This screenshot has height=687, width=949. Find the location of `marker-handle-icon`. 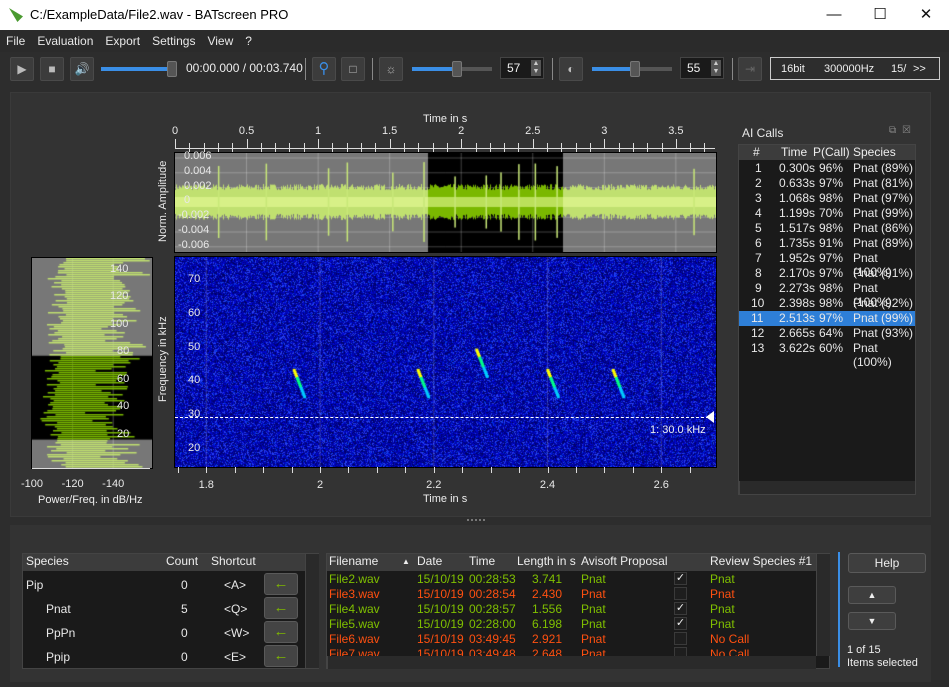

marker-handle-icon is located at coordinates (710, 417).